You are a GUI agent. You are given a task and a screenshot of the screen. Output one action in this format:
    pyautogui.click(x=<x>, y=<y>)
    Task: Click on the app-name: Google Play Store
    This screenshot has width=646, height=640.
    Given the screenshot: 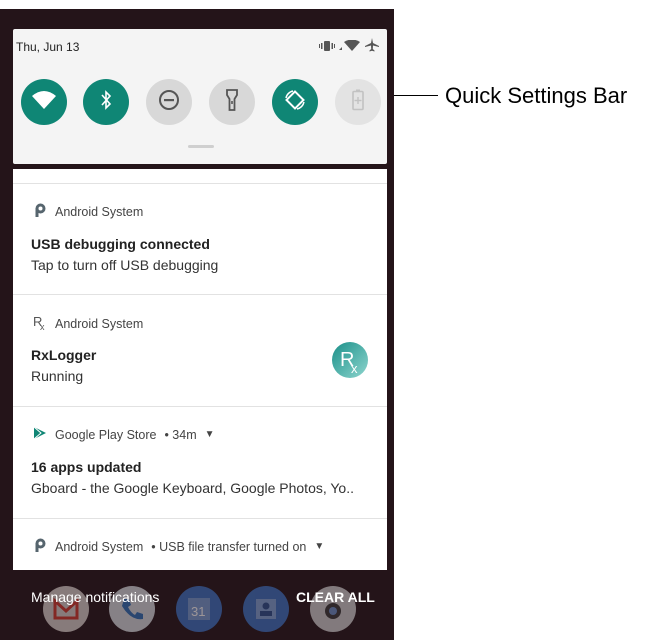 What is the action you would take?
    pyautogui.click(x=106, y=434)
    